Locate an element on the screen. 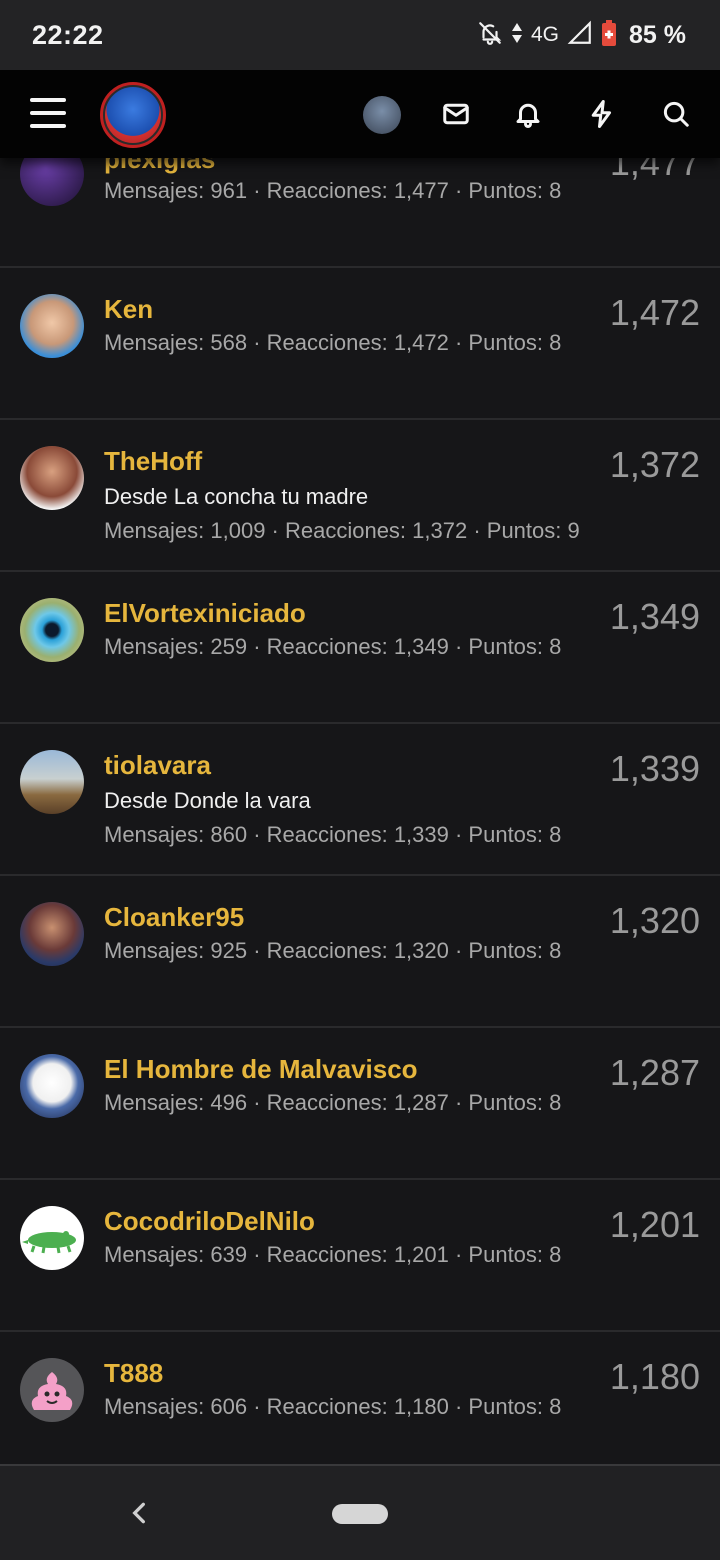 The height and width of the screenshot is (1560, 720). username: CocodriloDelNilo is located at coordinates (209, 1221).